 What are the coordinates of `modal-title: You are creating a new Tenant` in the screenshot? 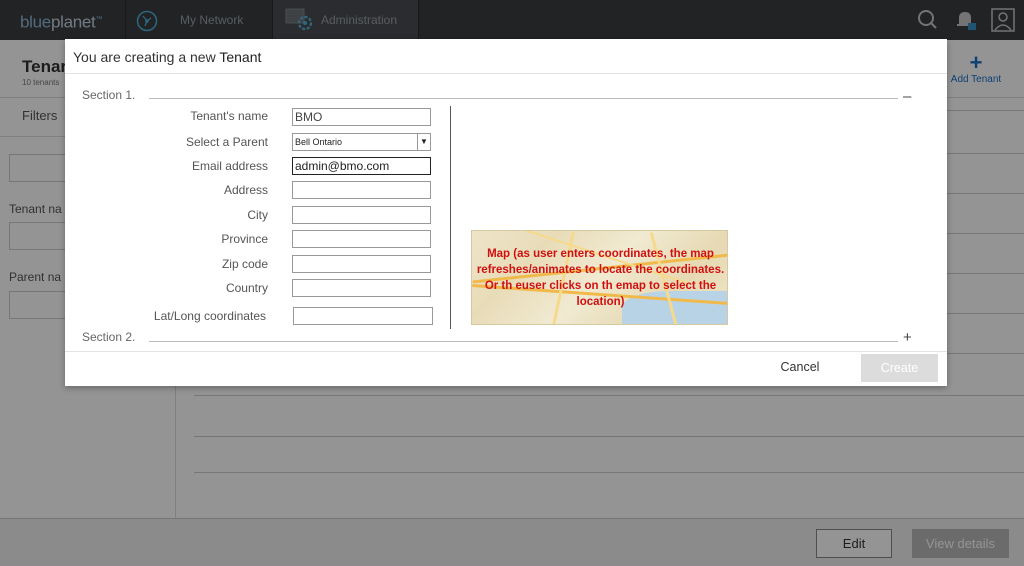 It's located at (167, 57).